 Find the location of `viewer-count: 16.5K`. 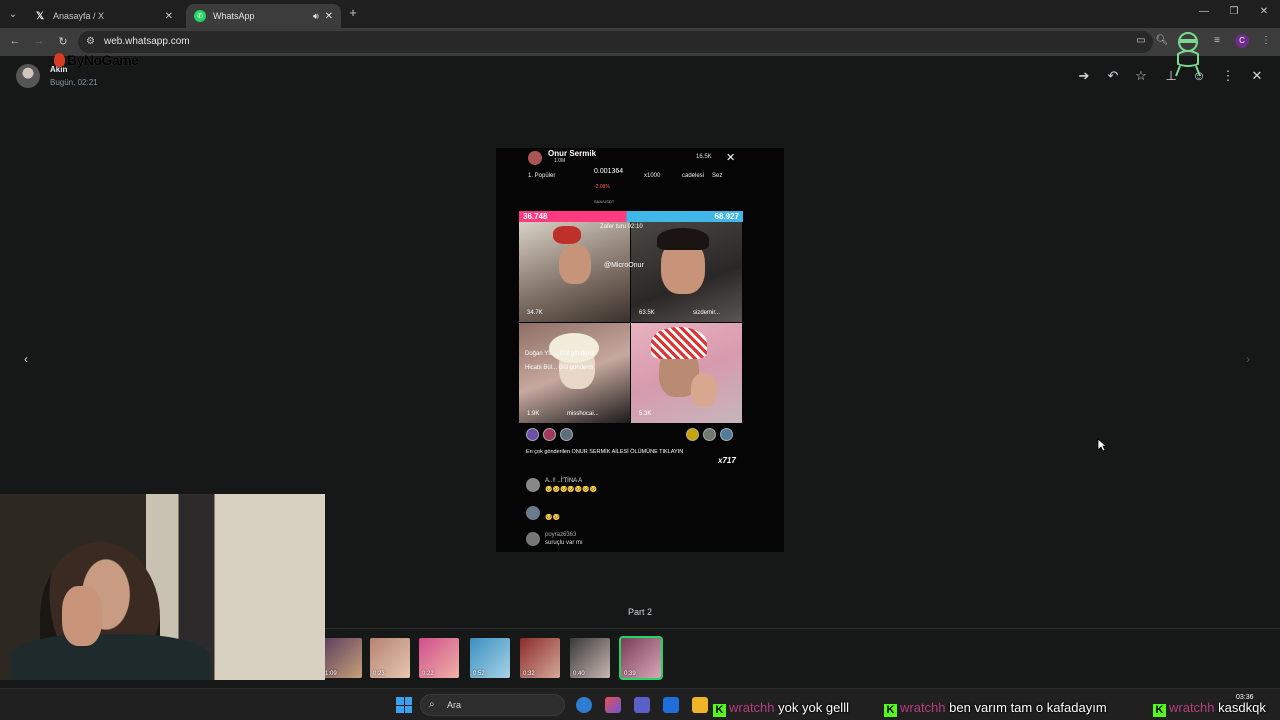

viewer-count: 16.5K is located at coordinates (704, 157).